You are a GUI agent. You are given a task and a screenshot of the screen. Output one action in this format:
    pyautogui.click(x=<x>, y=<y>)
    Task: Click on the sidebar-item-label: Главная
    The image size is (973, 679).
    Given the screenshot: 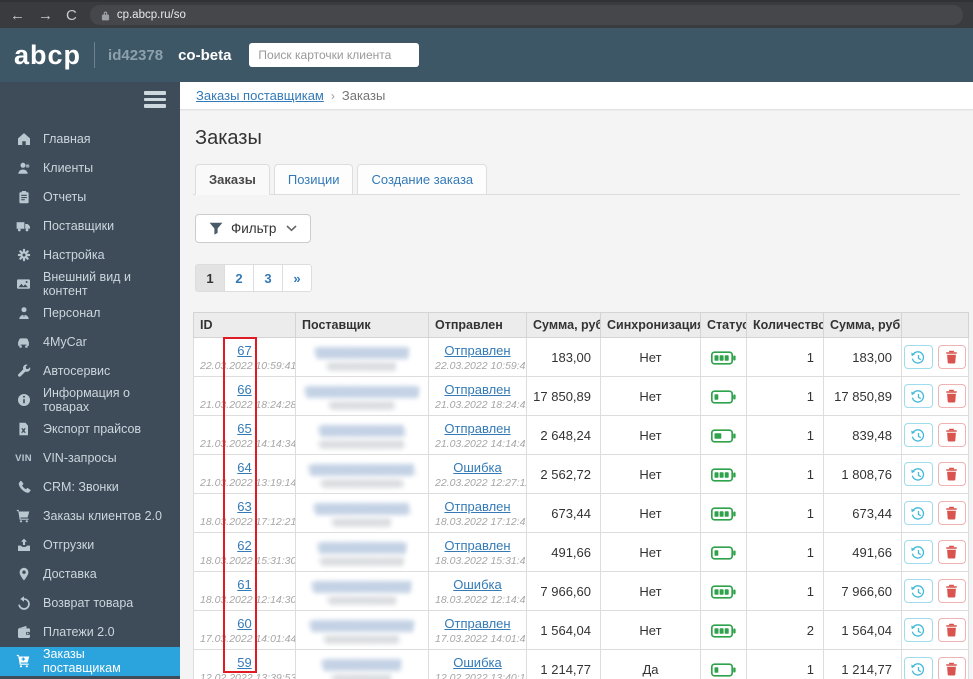 What is the action you would take?
    pyautogui.click(x=67, y=139)
    